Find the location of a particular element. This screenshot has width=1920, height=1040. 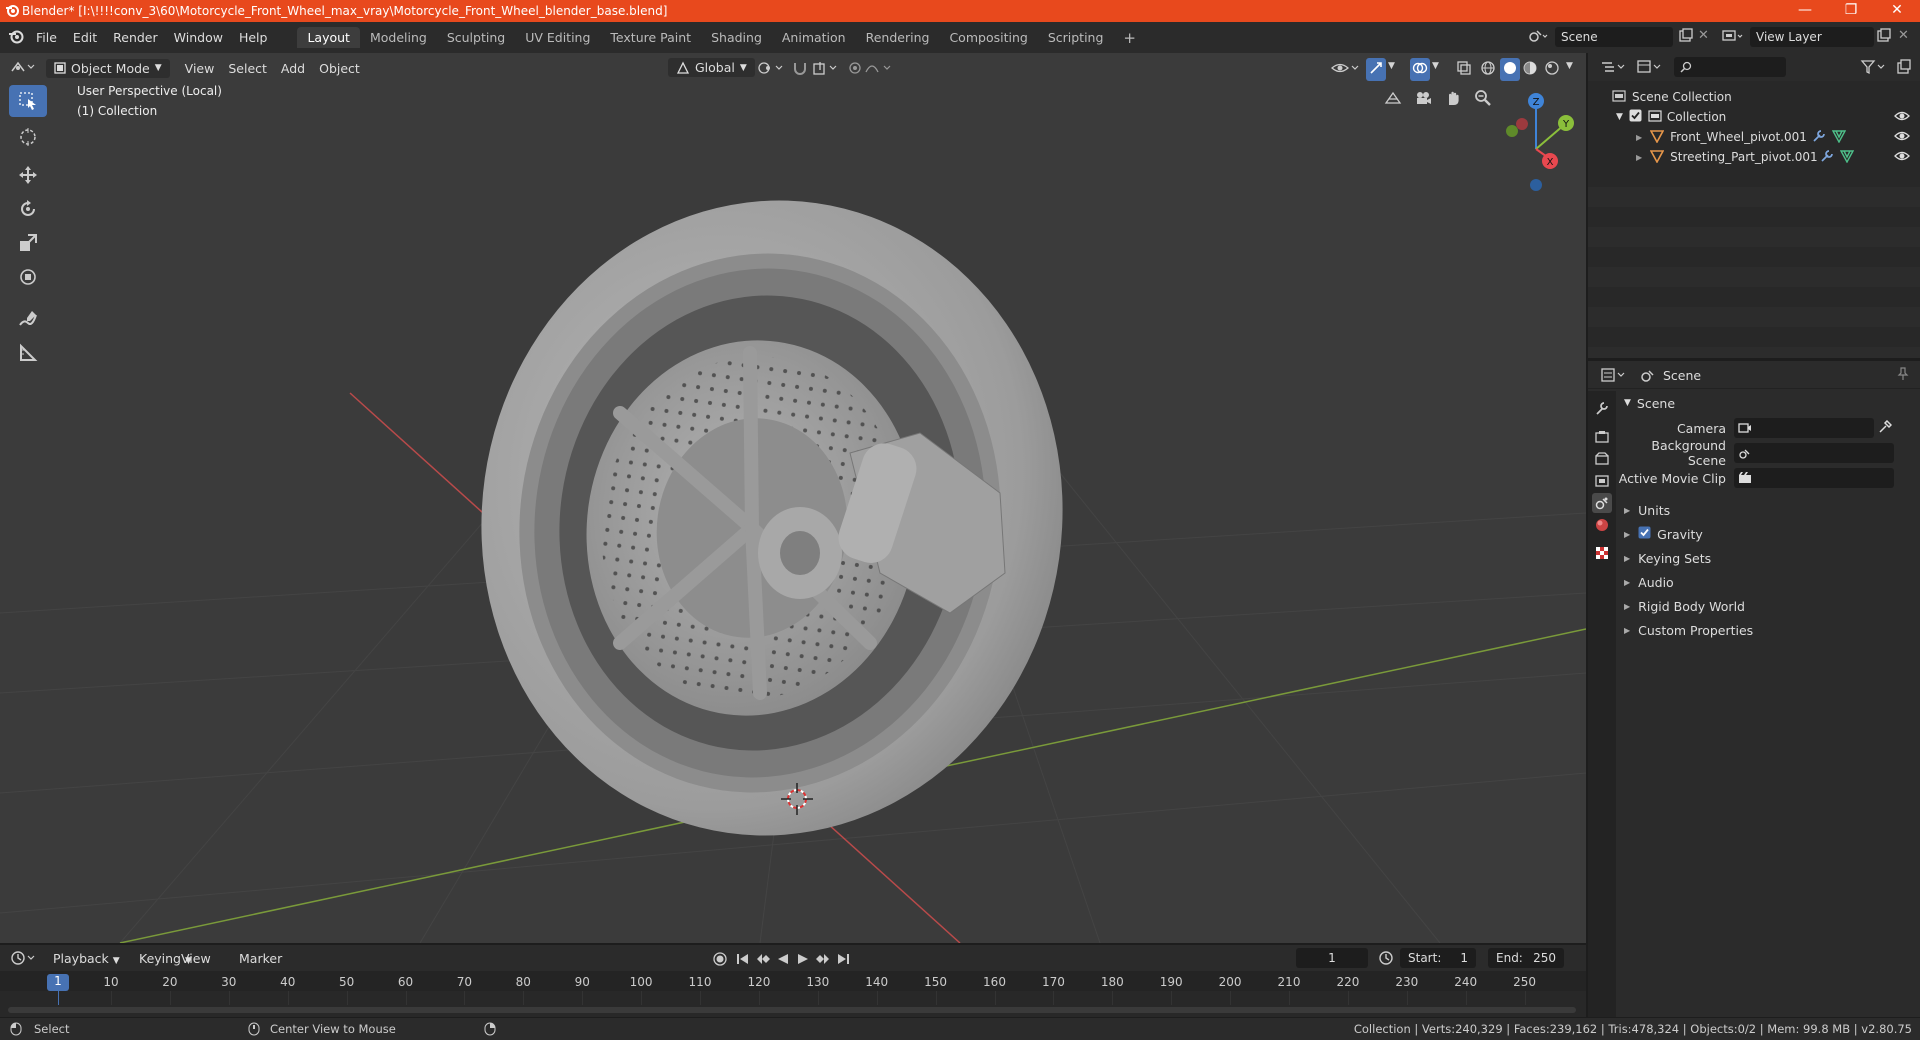

tab-animation: Animation is located at coordinates (814, 37).